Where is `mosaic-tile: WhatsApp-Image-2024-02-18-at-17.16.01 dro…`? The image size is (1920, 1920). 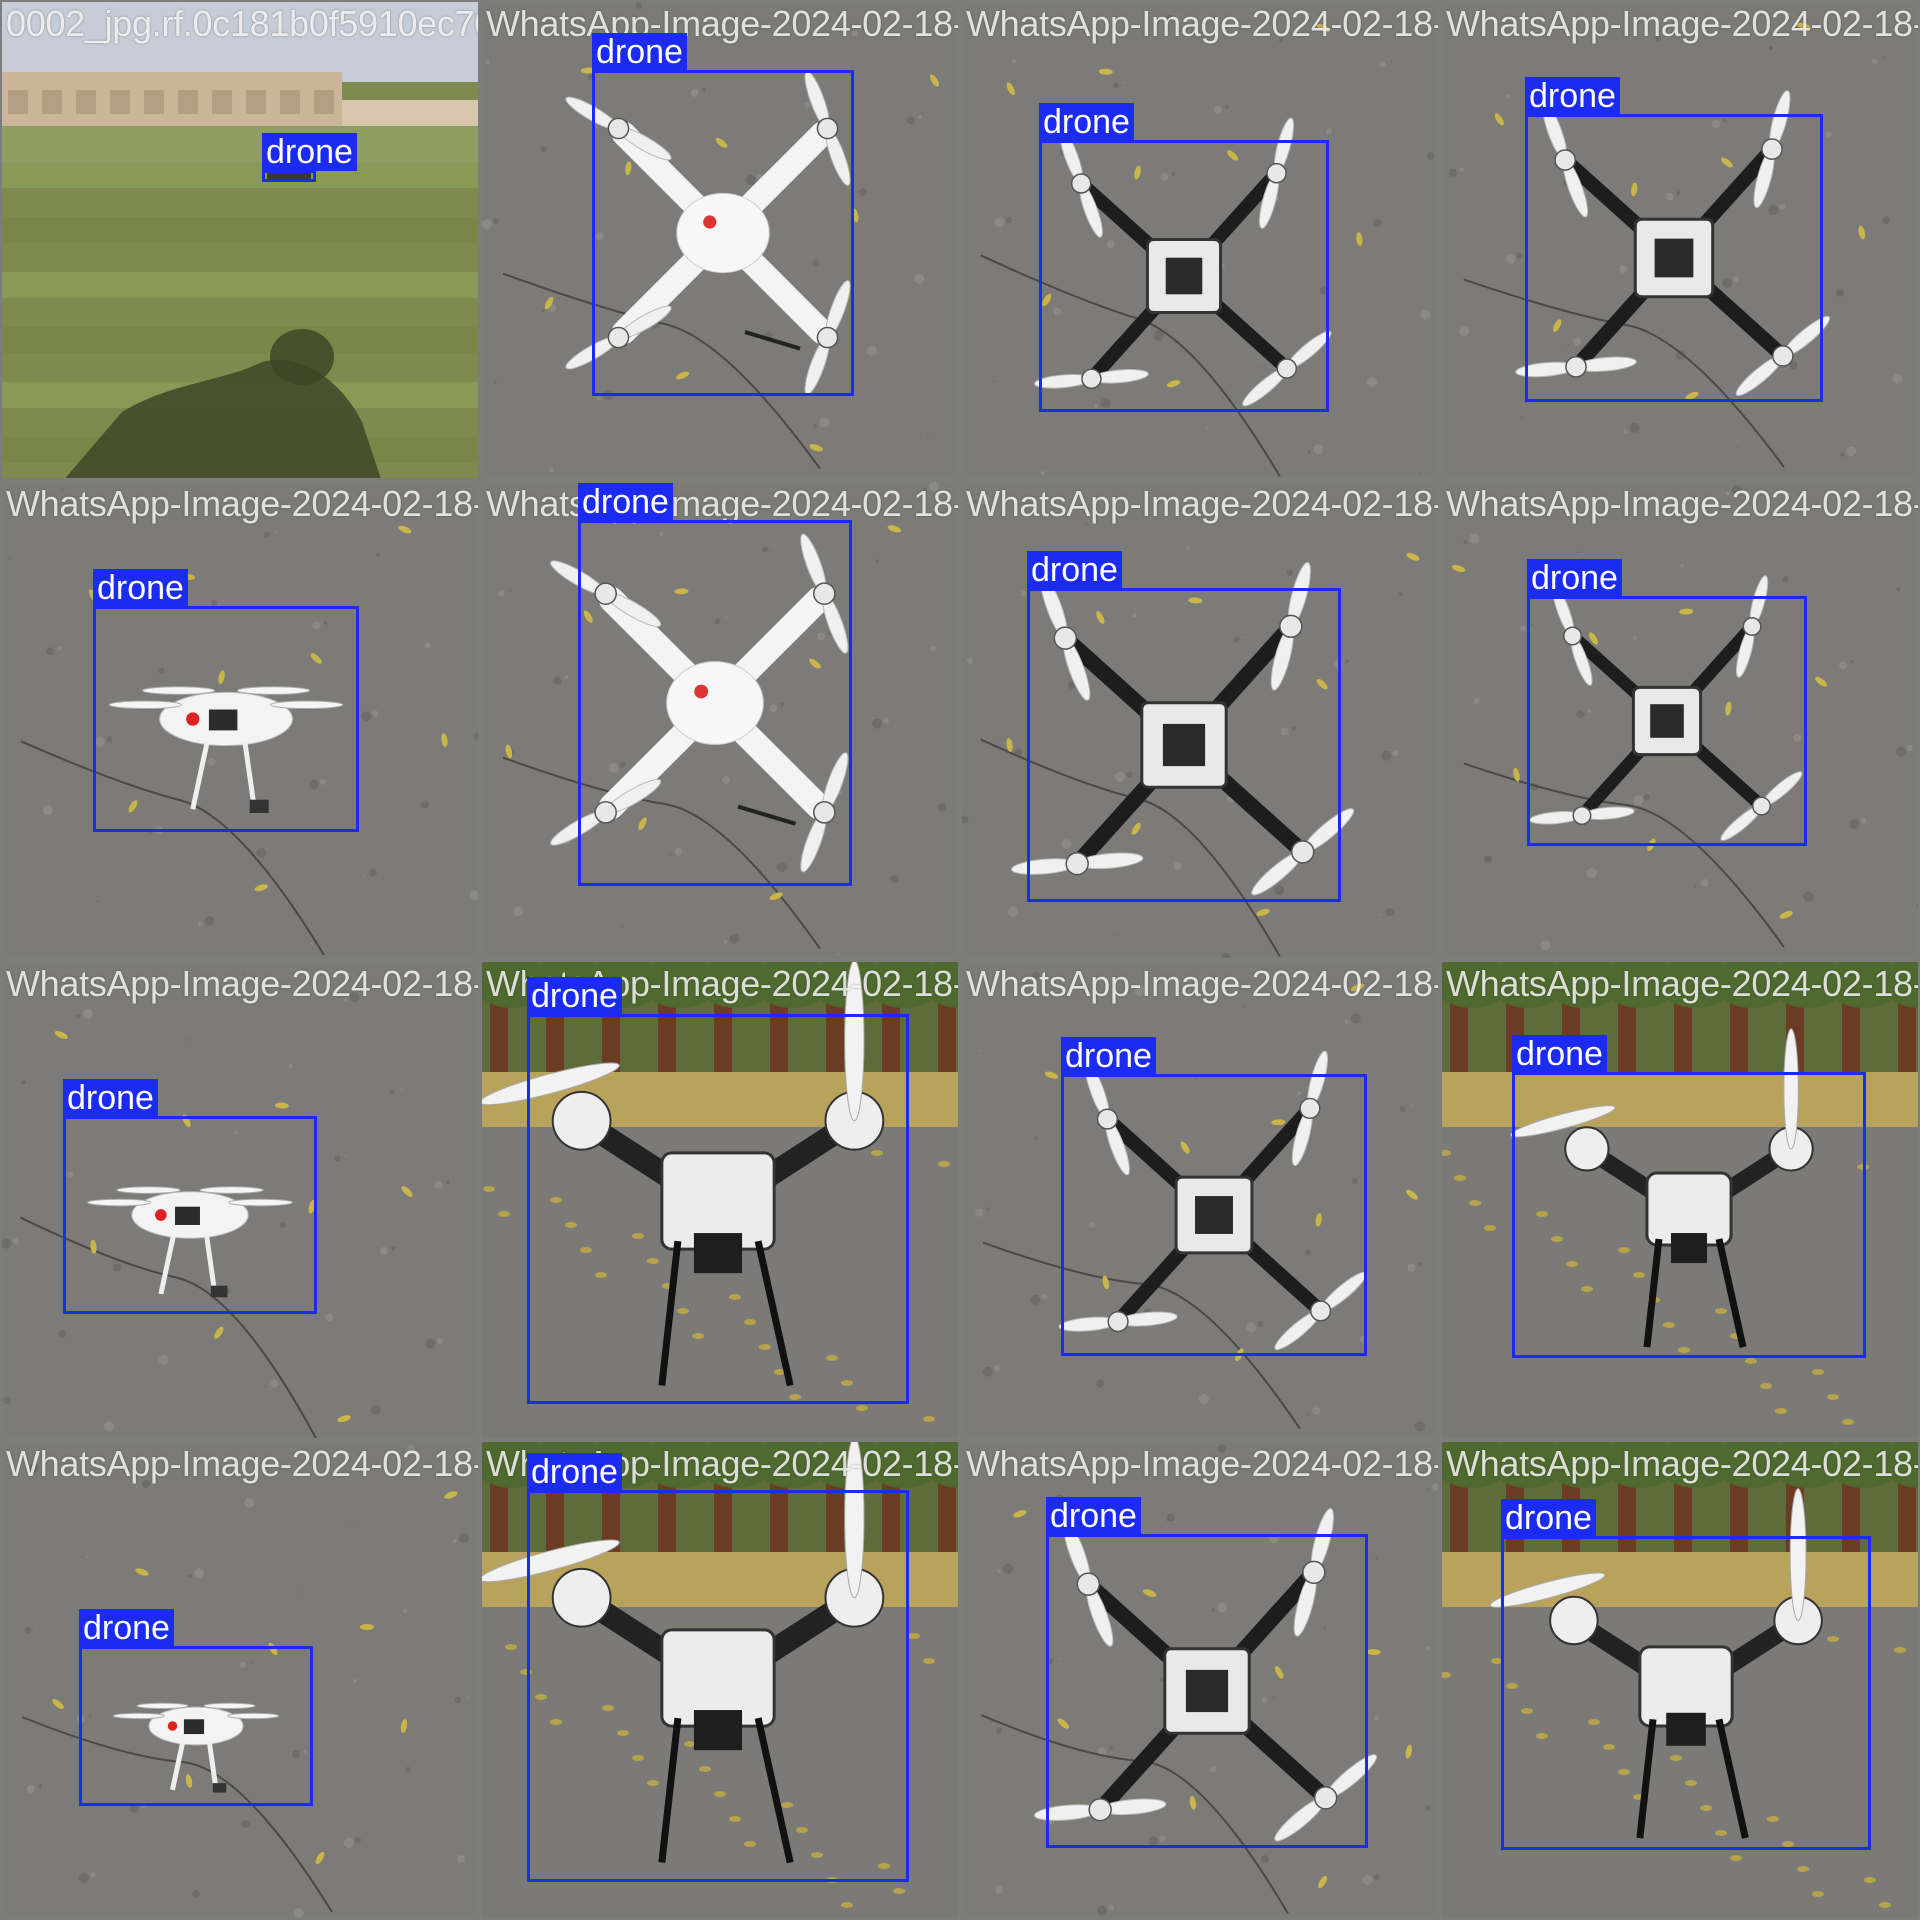
mosaic-tile: WhatsApp-Image-2024-02-18-at-17.16.01 dro… is located at coordinates (1200, 720).